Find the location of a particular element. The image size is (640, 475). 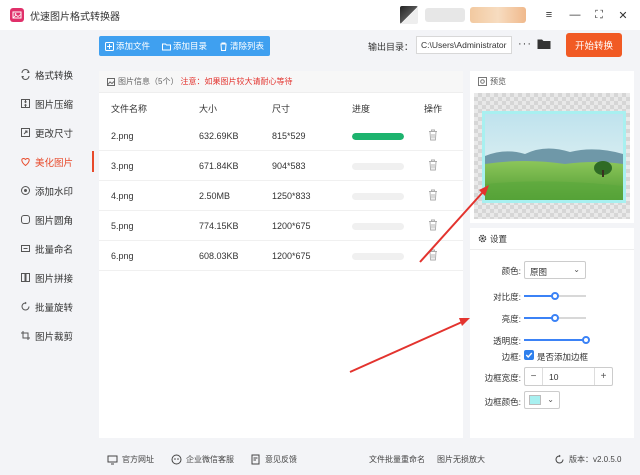

user-name-blurred is located at coordinates (445, 15).